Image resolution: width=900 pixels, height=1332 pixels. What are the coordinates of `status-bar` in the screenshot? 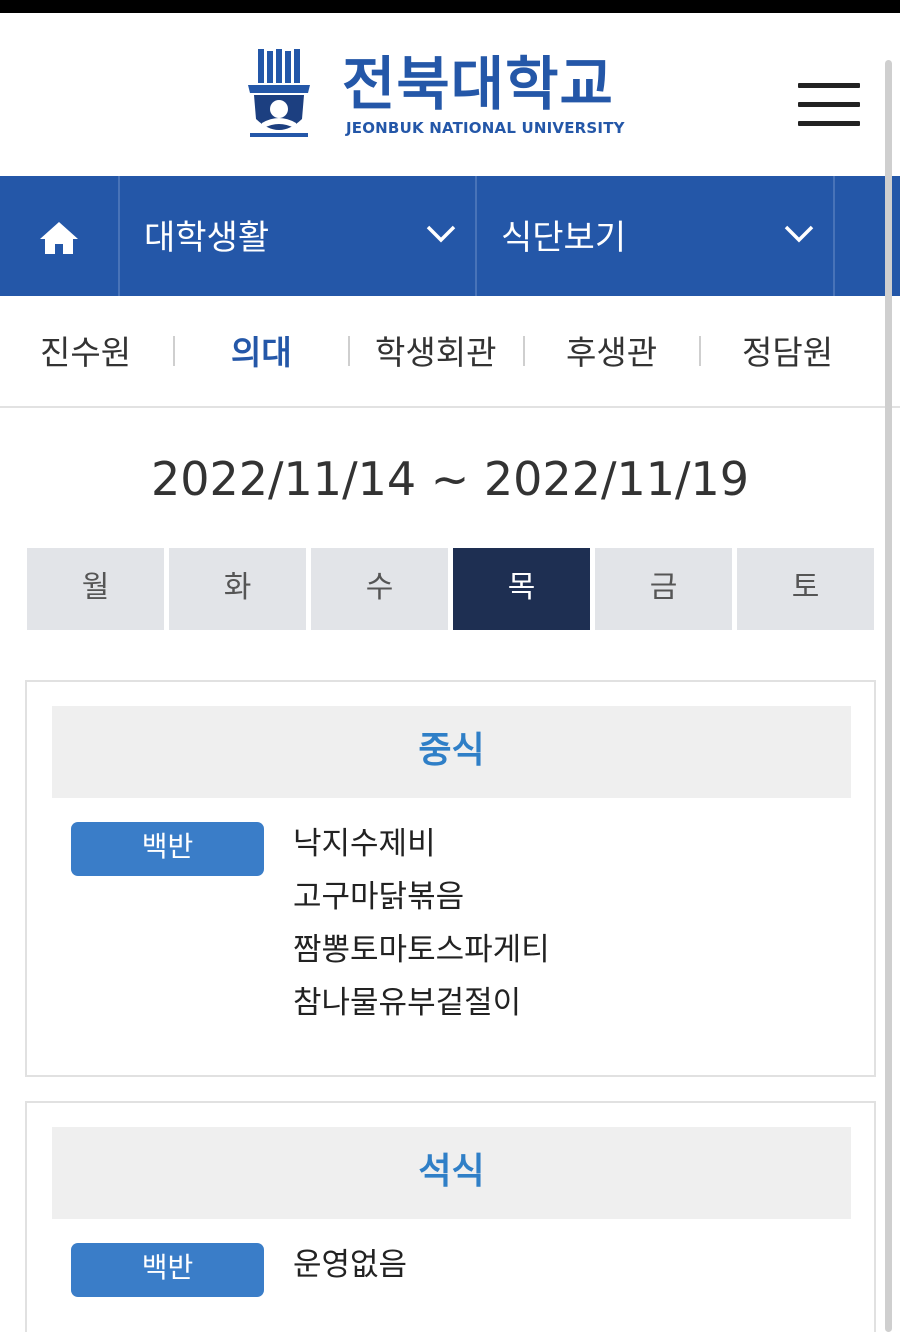 It's located at (450, 6).